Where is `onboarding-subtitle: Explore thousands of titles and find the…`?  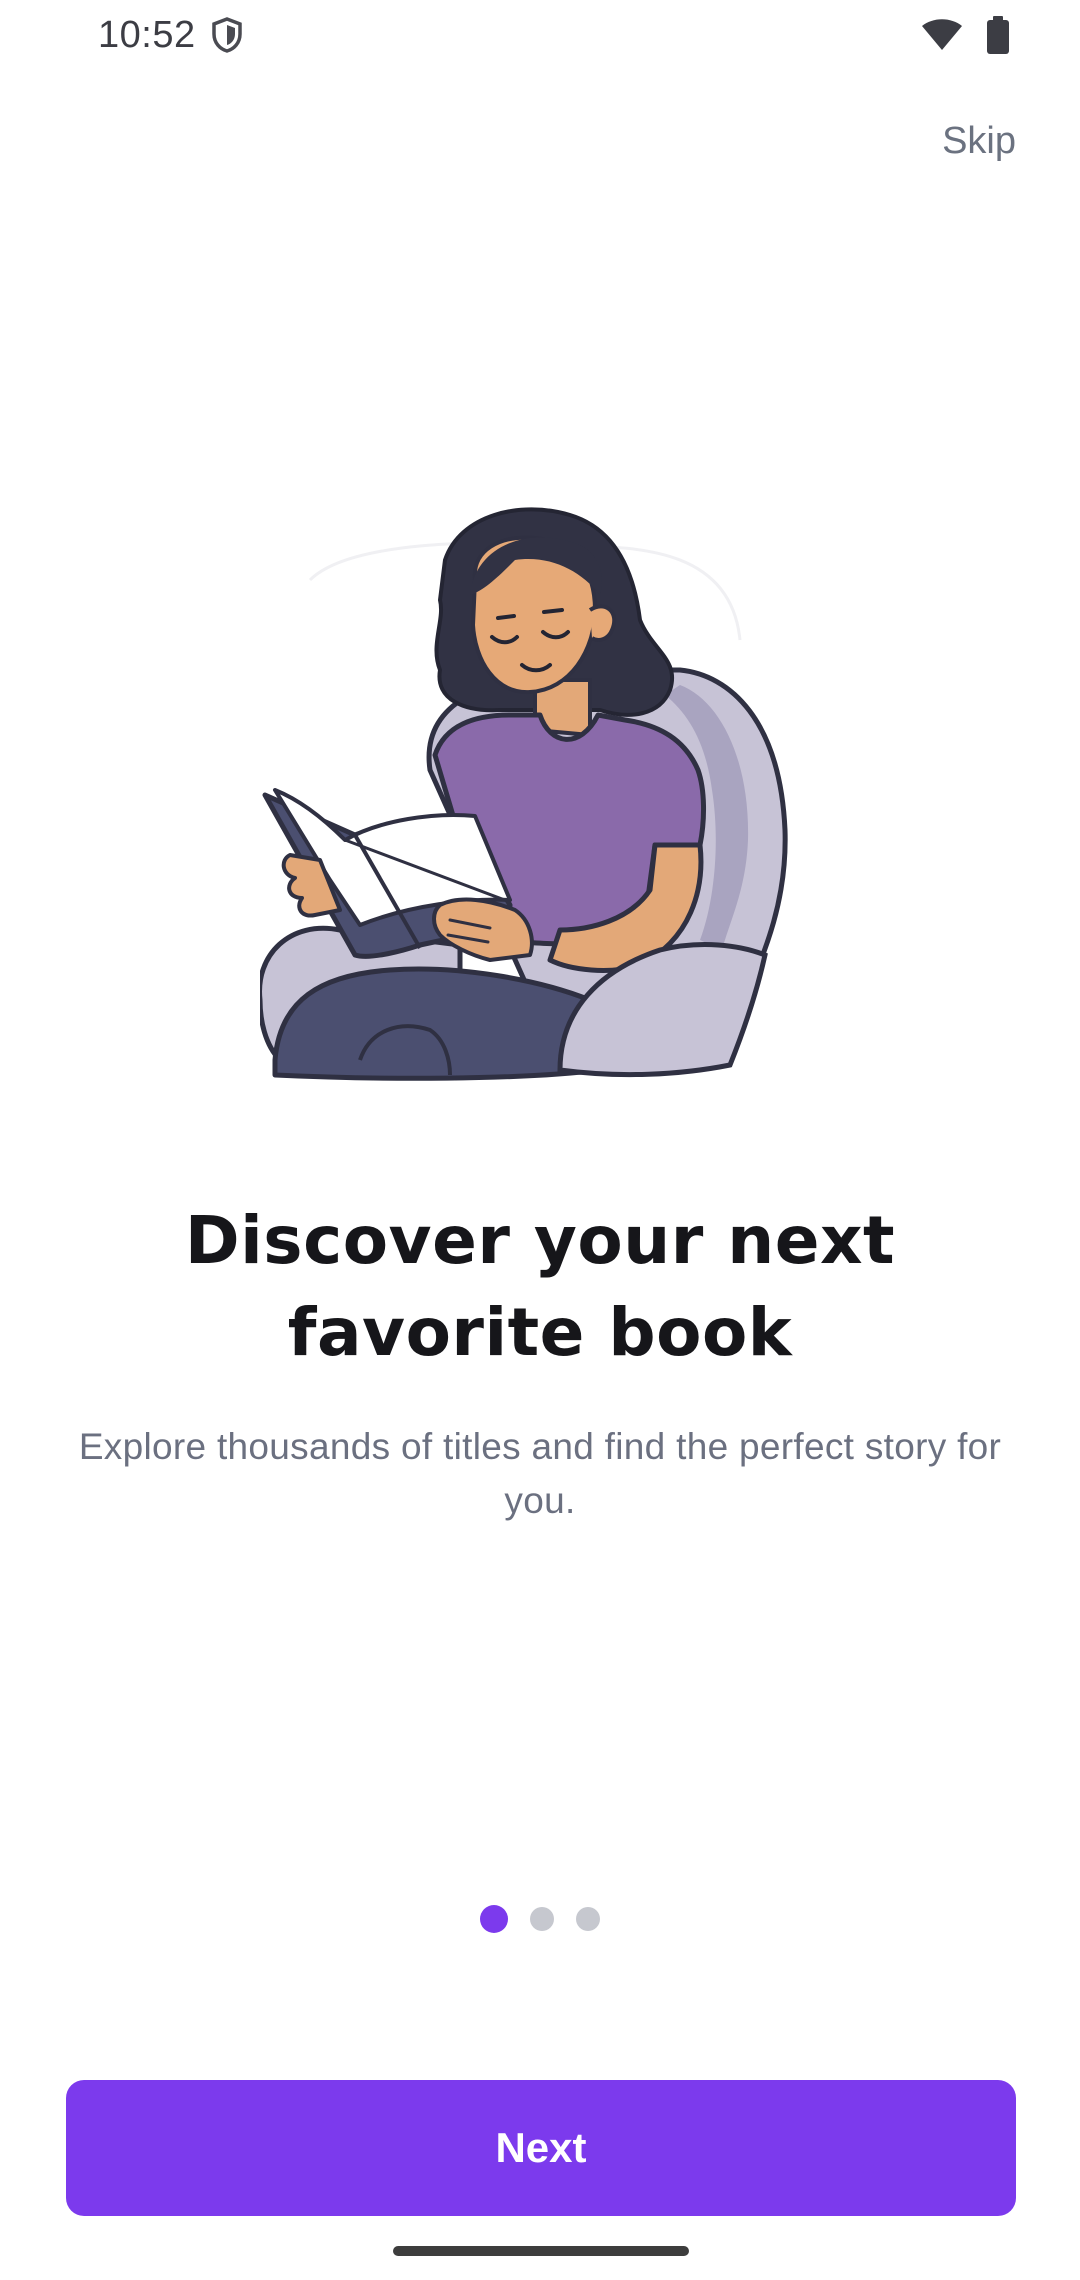 onboarding-subtitle: Explore thousands of titles and find the… is located at coordinates (540, 1473).